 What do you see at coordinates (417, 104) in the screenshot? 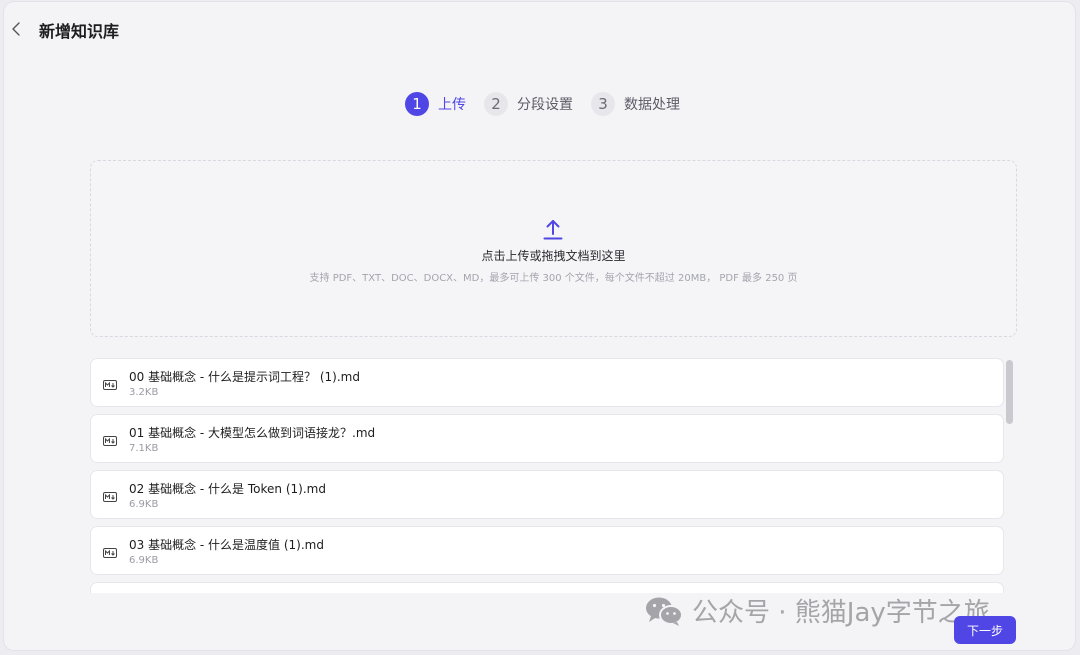
I see `step-number: 1` at bounding box center [417, 104].